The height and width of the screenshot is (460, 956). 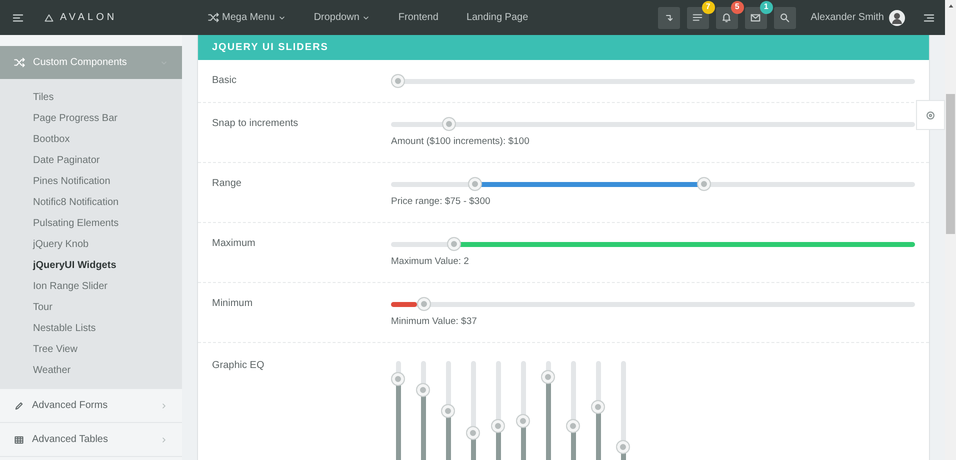 What do you see at coordinates (91, 244) in the screenshot?
I see `submenu-item: jQuery Knob` at bounding box center [91, 244].